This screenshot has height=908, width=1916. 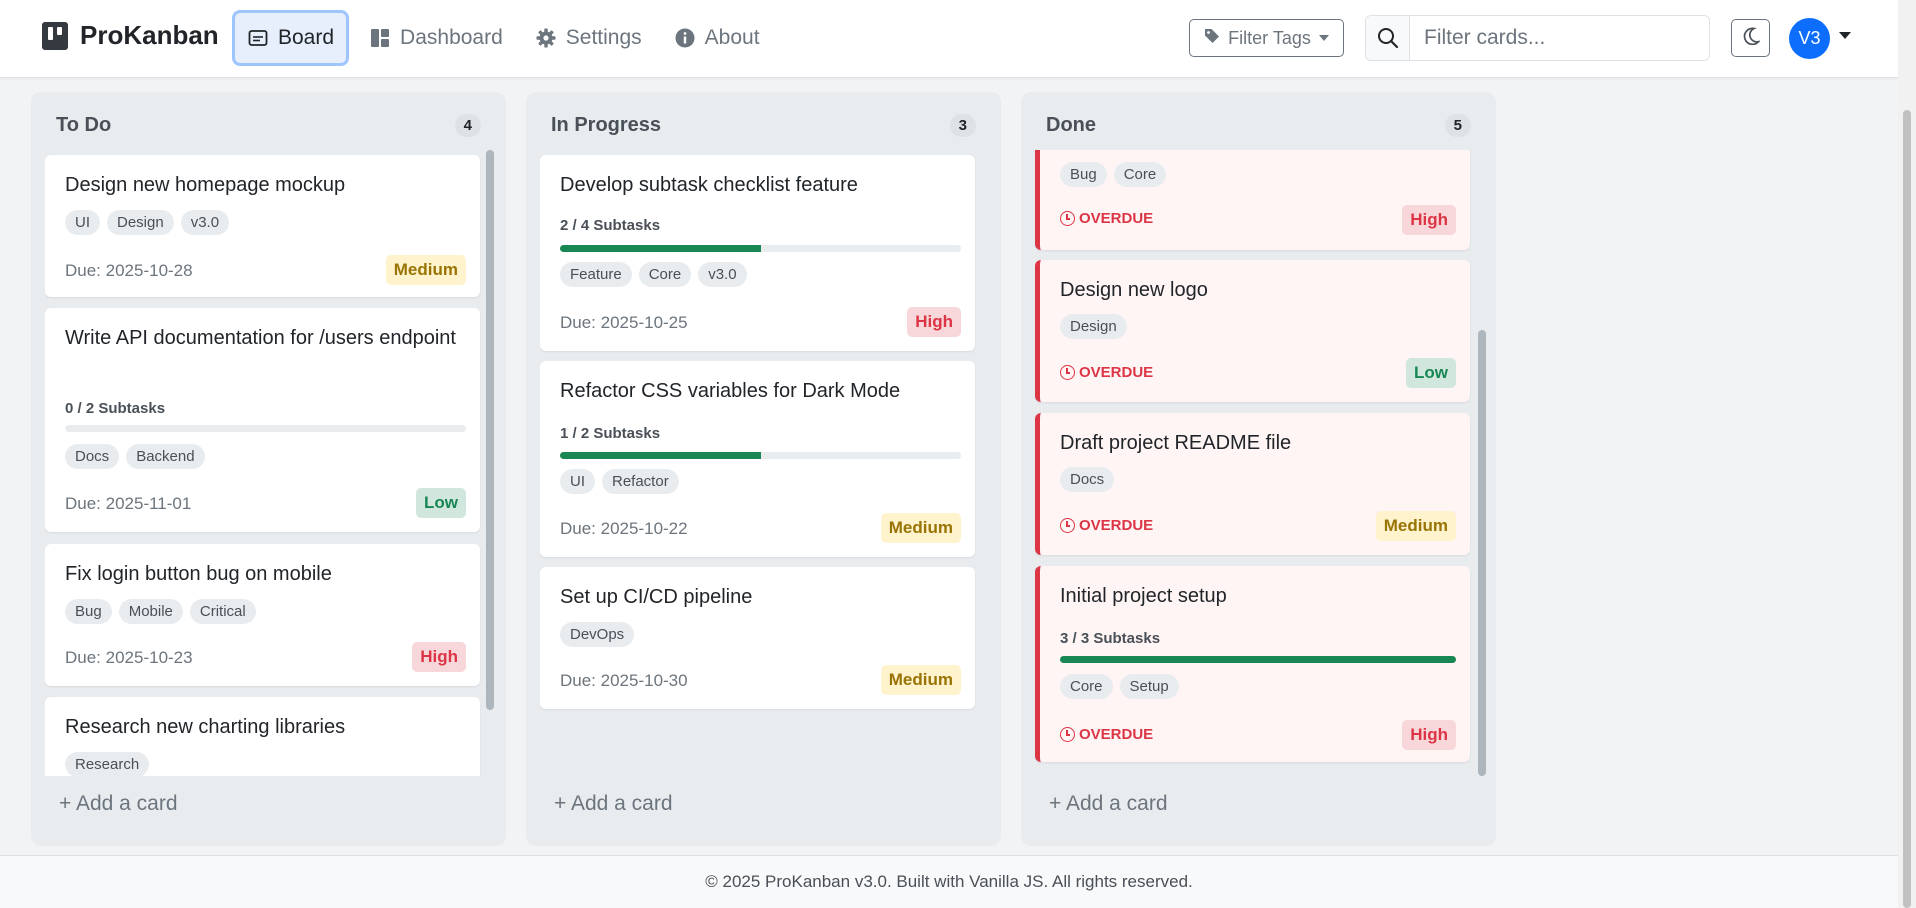 I want to click on tag: Research, so click(x=107, y=764).